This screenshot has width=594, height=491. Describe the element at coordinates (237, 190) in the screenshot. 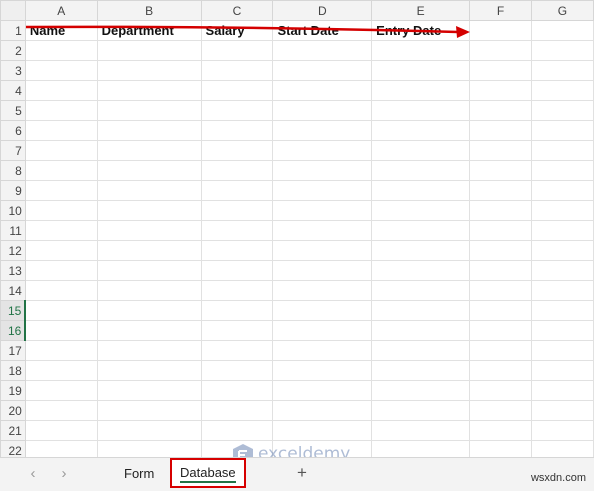

I see `cell-c9` at that location.